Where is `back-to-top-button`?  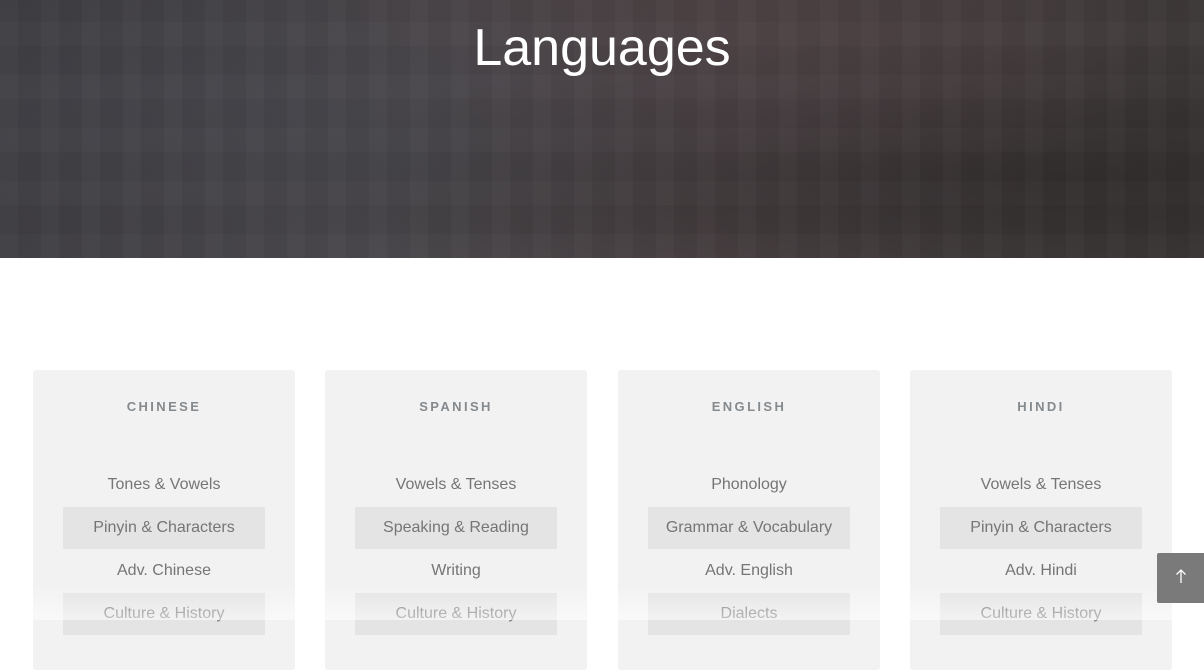 back-to-top-button is located at coordinates (1180, 578).